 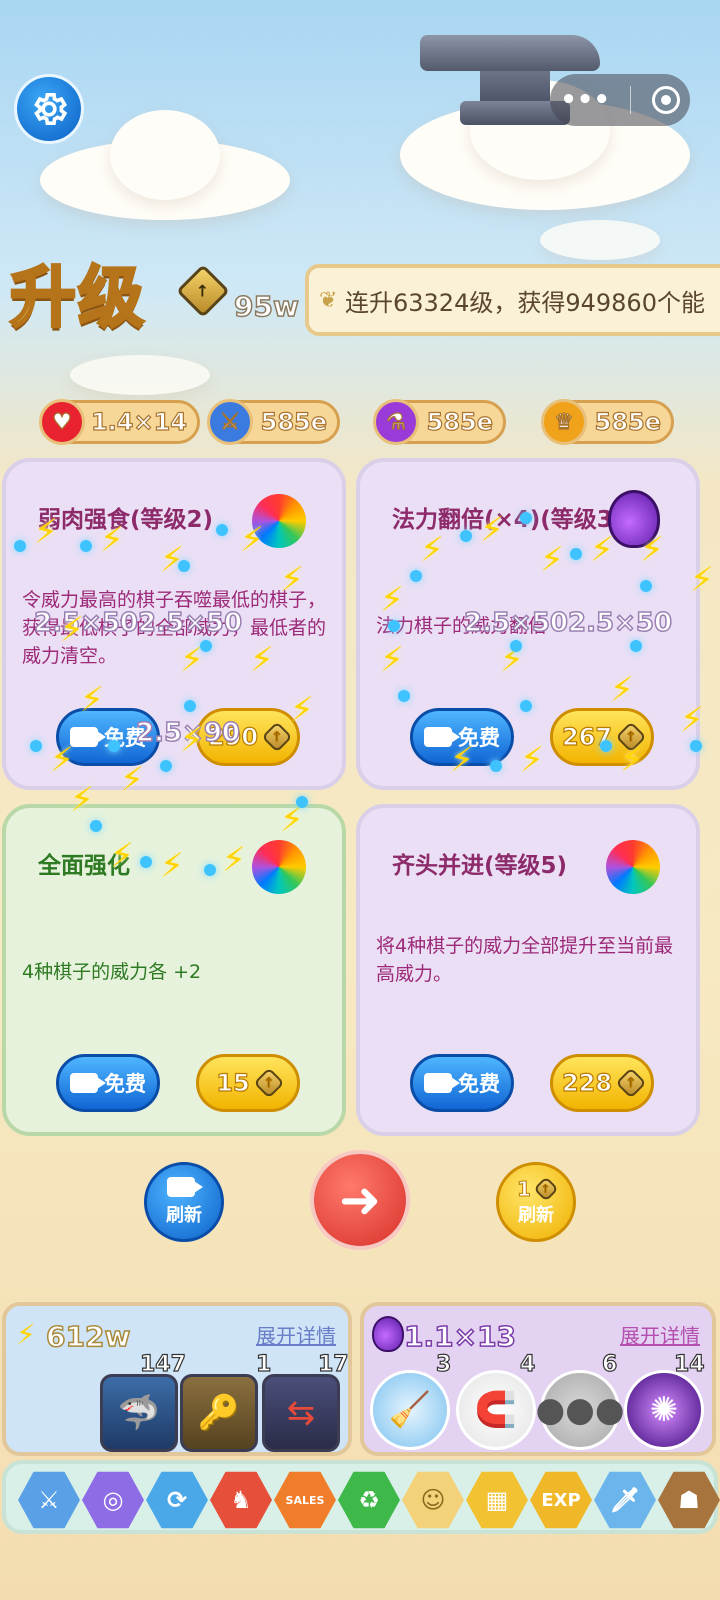 I want to click on resource-crown: ♛ 585e, so click(x=607, y=422).